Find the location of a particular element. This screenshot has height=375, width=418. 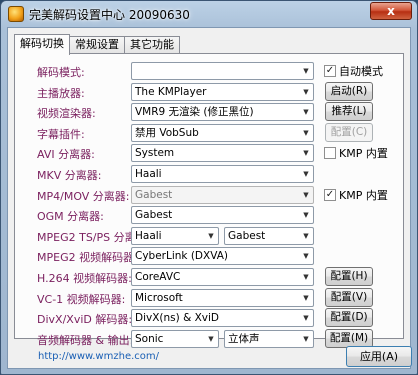

row-mpeg2-video-decoder: MPEG2 视频解码器: CyberLink (DXVA) ▼ is located at coordinates (209, 256).